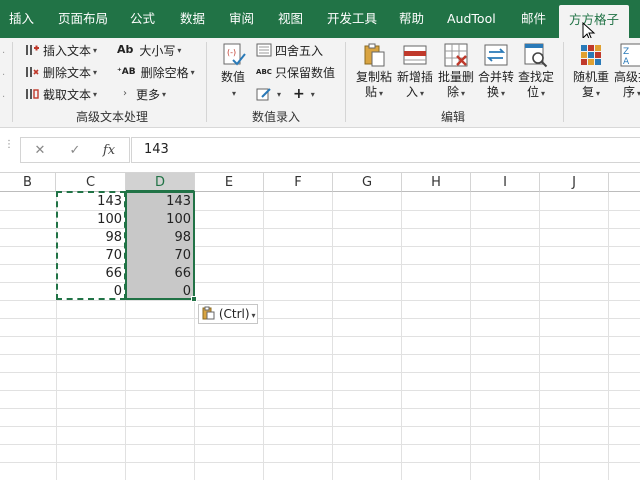 This screenshot has height=480, width=640. Describe the element at coordinates (290, 19) in the screenshot. I see `tab-view: 视图` at that location.